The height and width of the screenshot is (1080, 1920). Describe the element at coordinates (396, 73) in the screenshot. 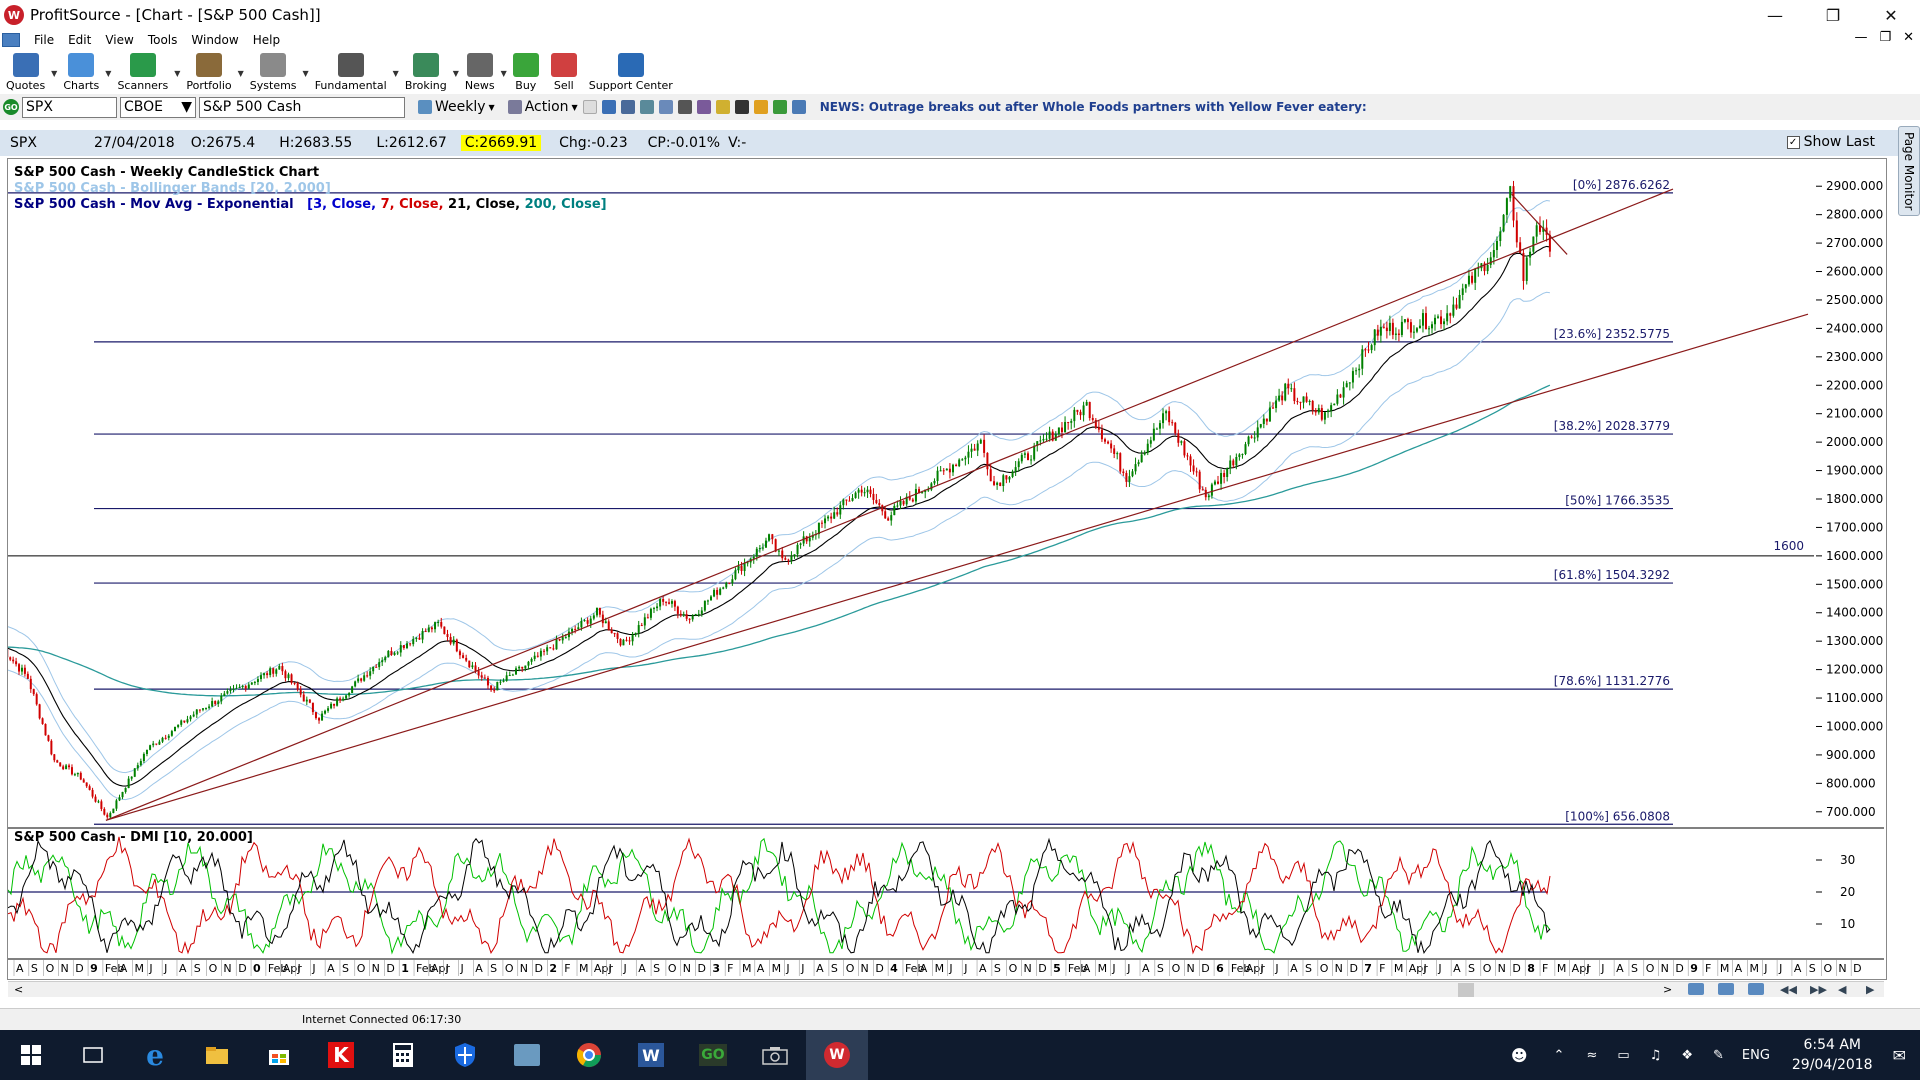

I see `fundamental-dropdown-icon: ▼` at that location.